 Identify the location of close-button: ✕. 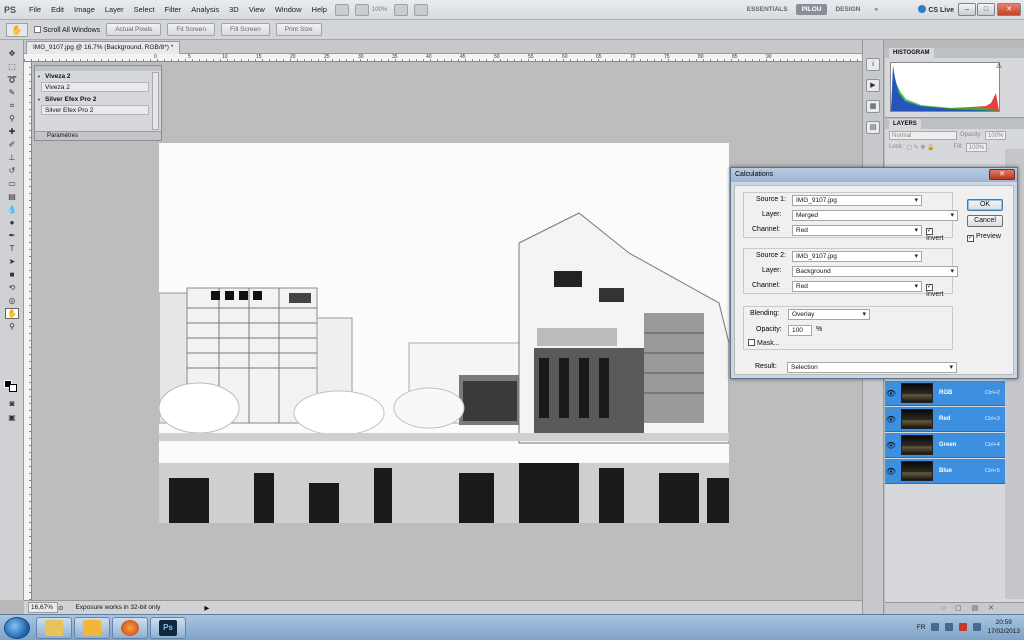
(1009, 9).